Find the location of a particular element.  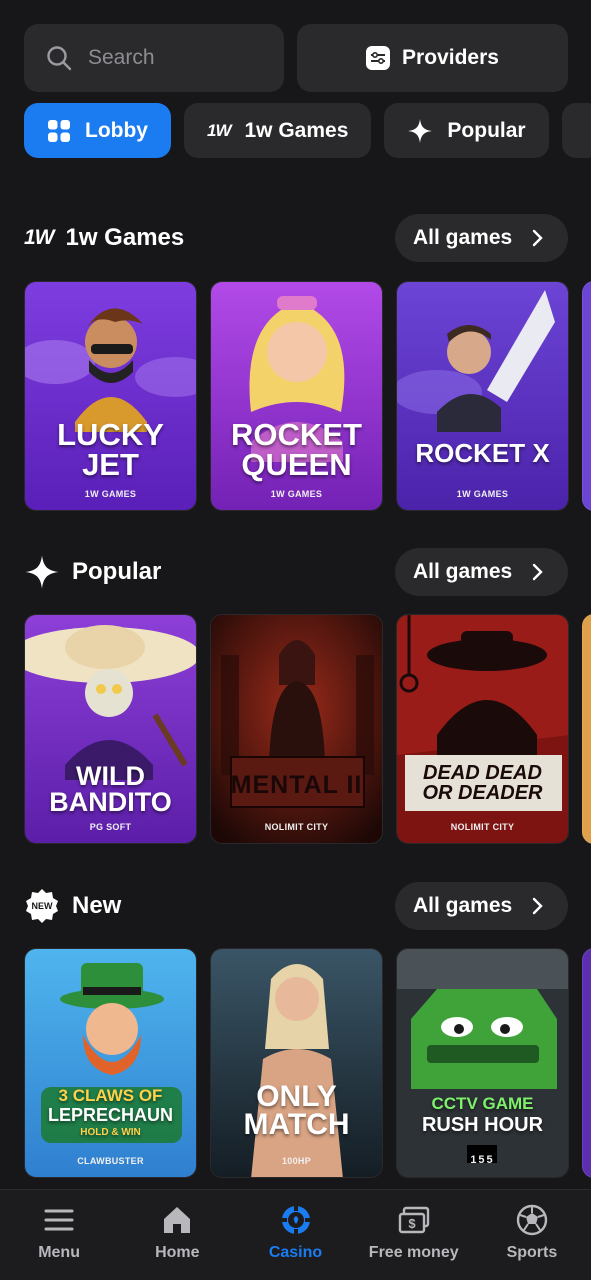

providers-label: Providers is located at coordinates (450, 57).